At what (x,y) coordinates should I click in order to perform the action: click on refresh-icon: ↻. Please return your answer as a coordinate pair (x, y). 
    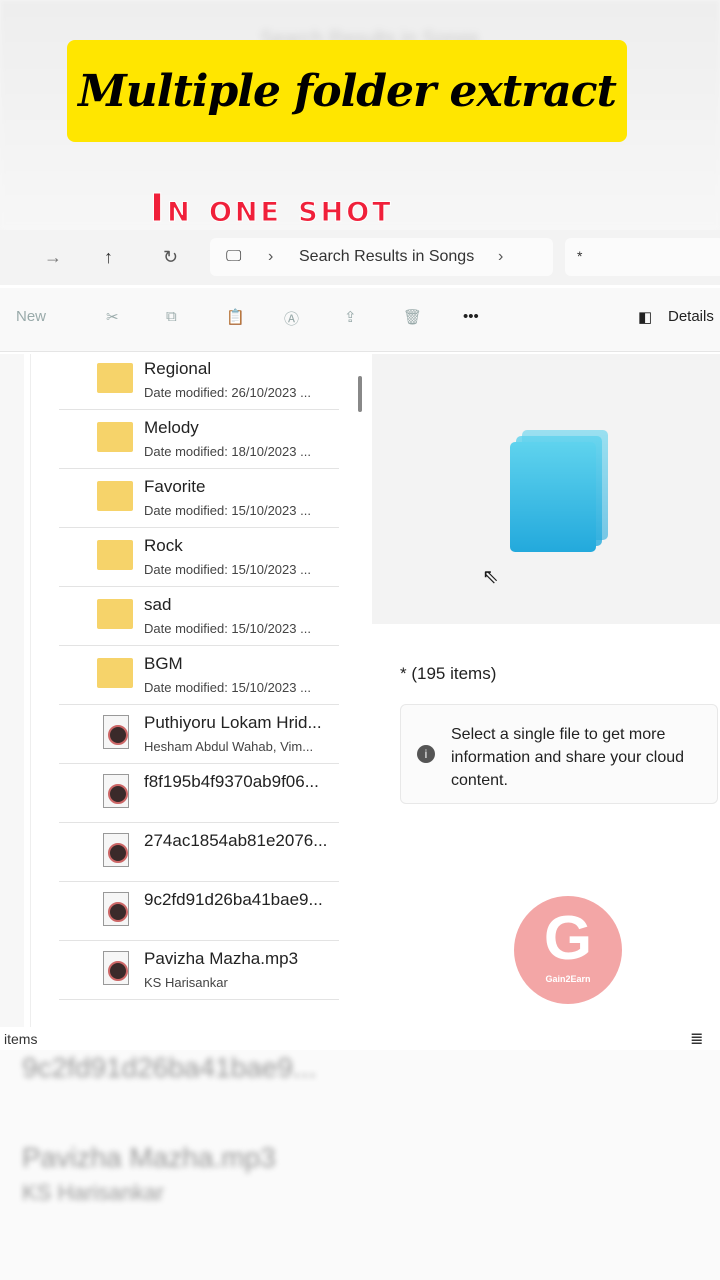
    Looking at the image, I should click on (170, 257).